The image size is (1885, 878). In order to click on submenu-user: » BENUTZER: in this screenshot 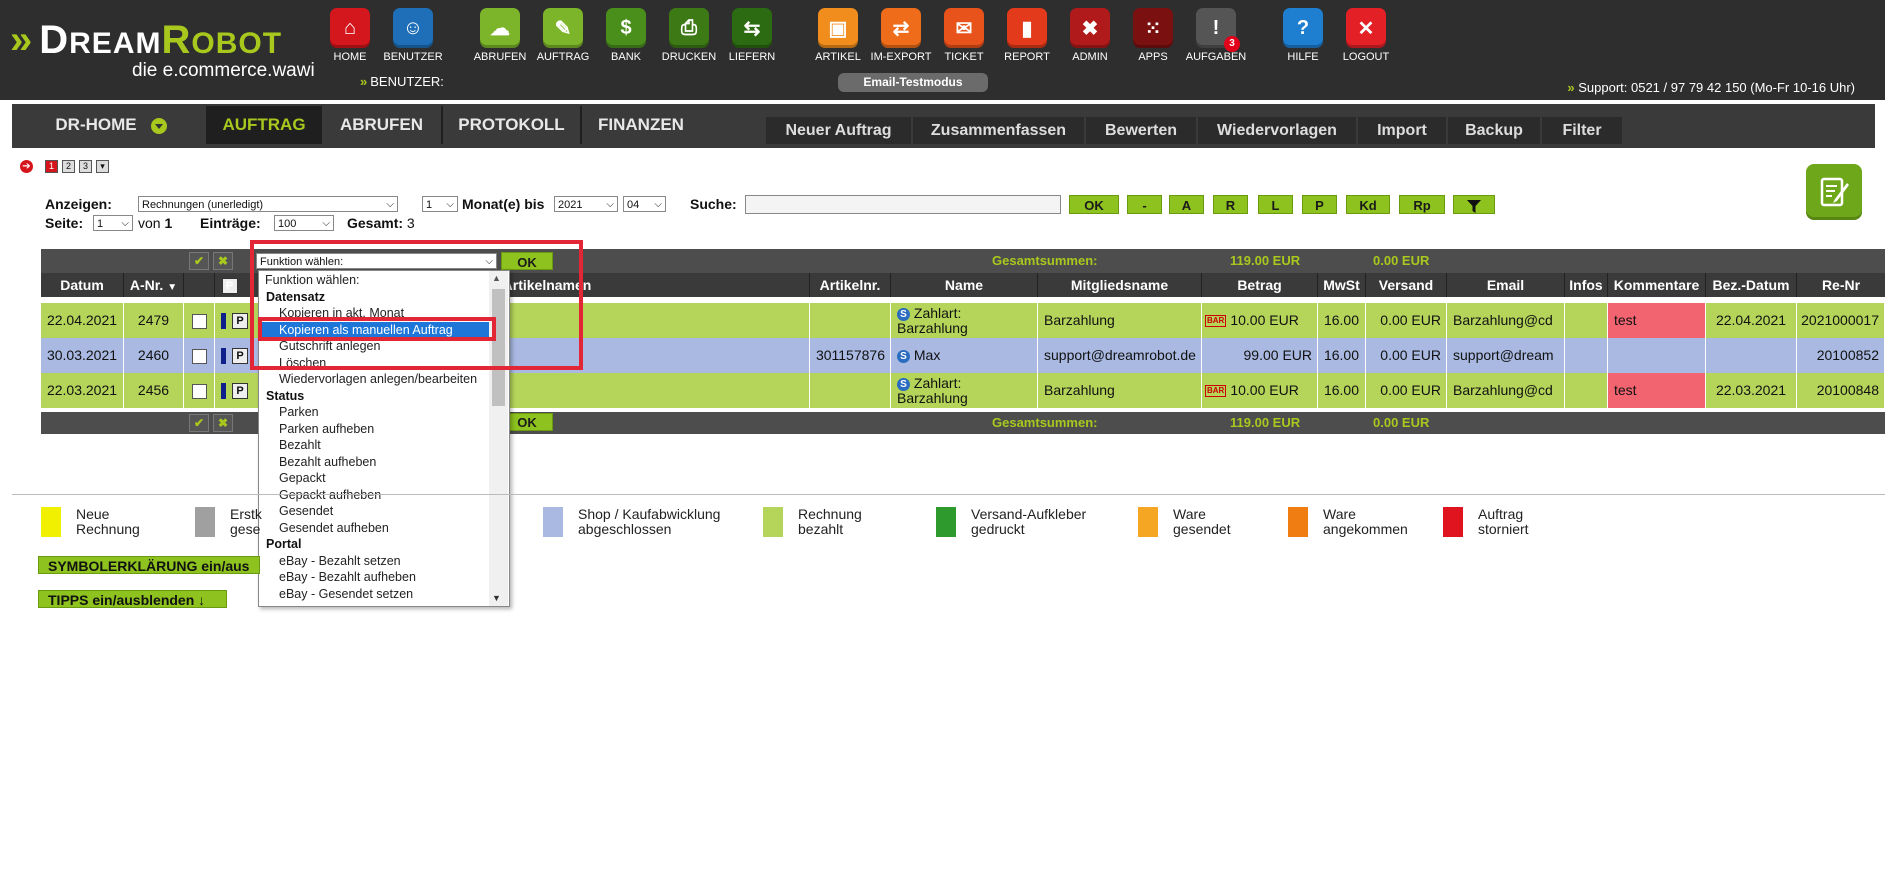, I will do `click(402, 81)`.